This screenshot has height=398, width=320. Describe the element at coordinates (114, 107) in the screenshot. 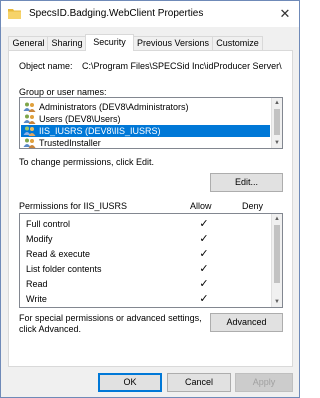

I see `list-item-label: Administrators (DEV8\Administrators)` at that location.